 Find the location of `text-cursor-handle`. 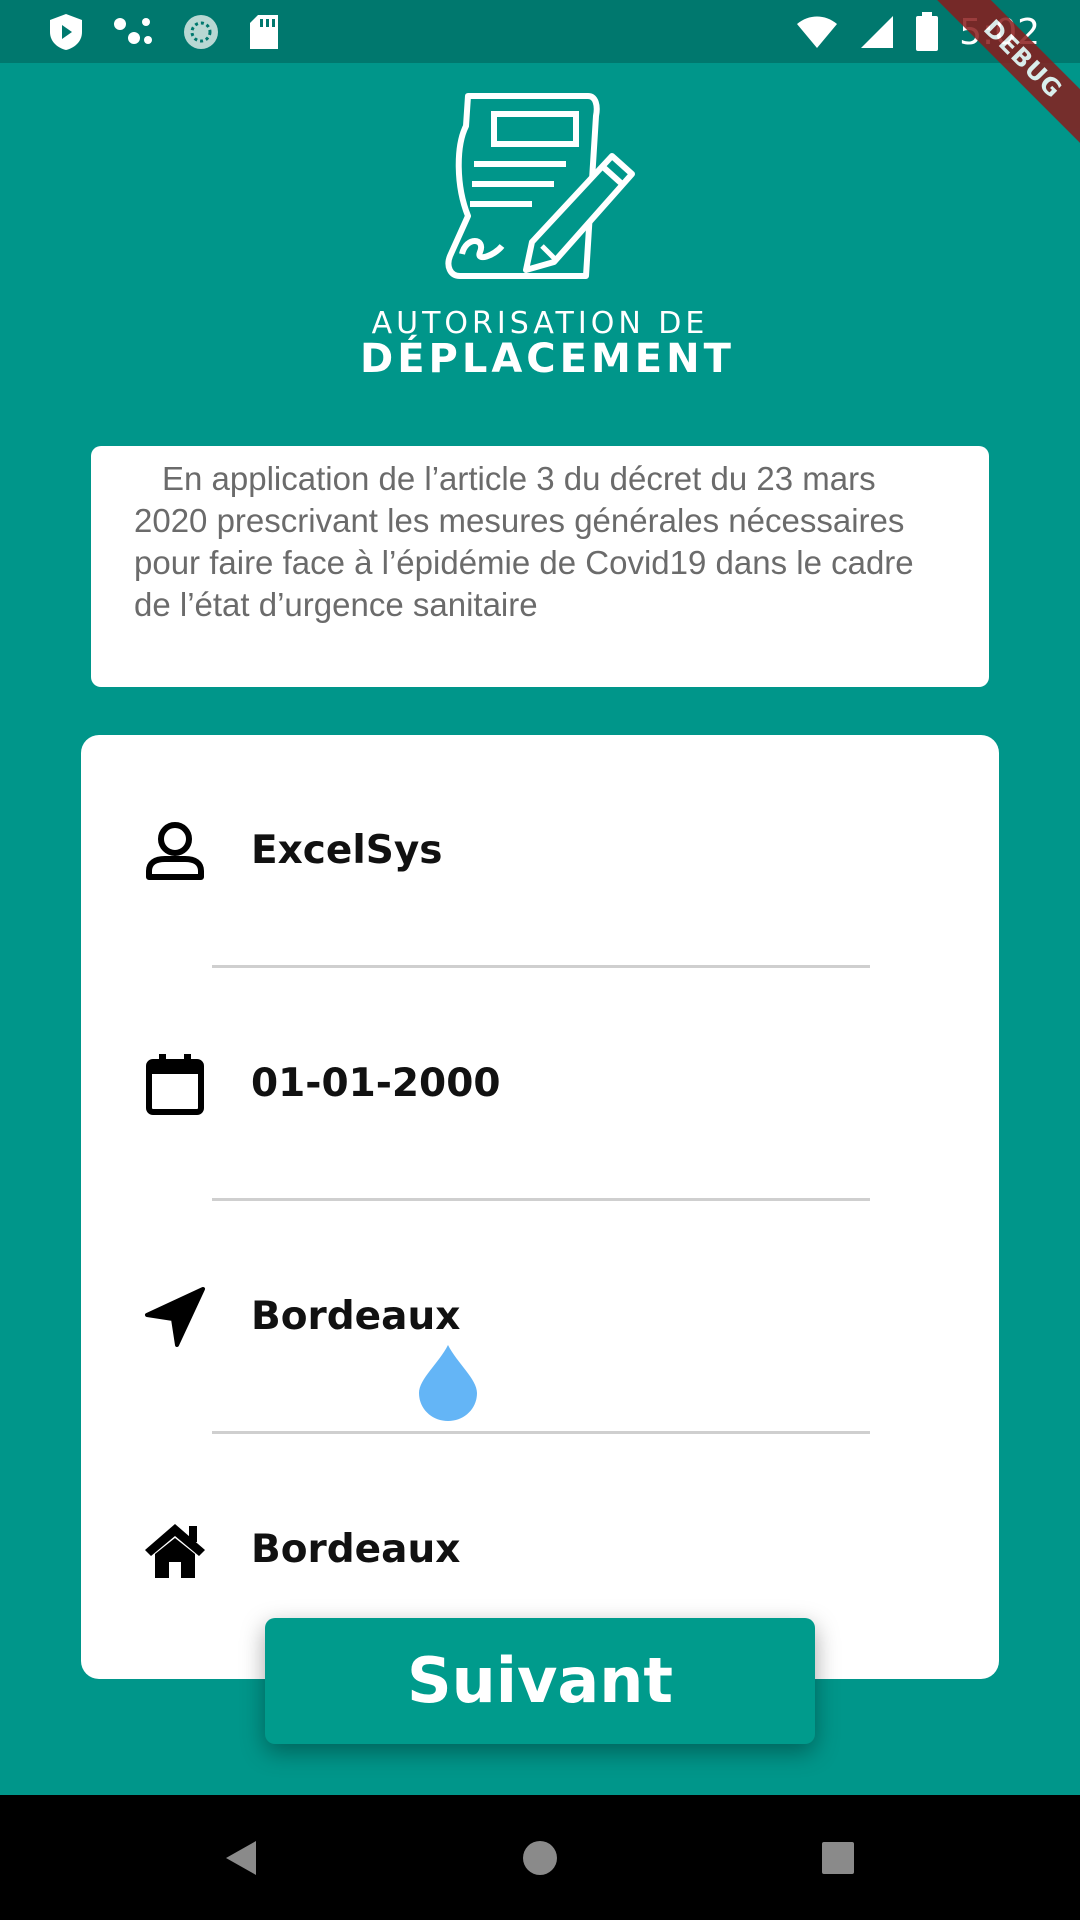

text-cursor-handle is located at coordinates (448, 1383).